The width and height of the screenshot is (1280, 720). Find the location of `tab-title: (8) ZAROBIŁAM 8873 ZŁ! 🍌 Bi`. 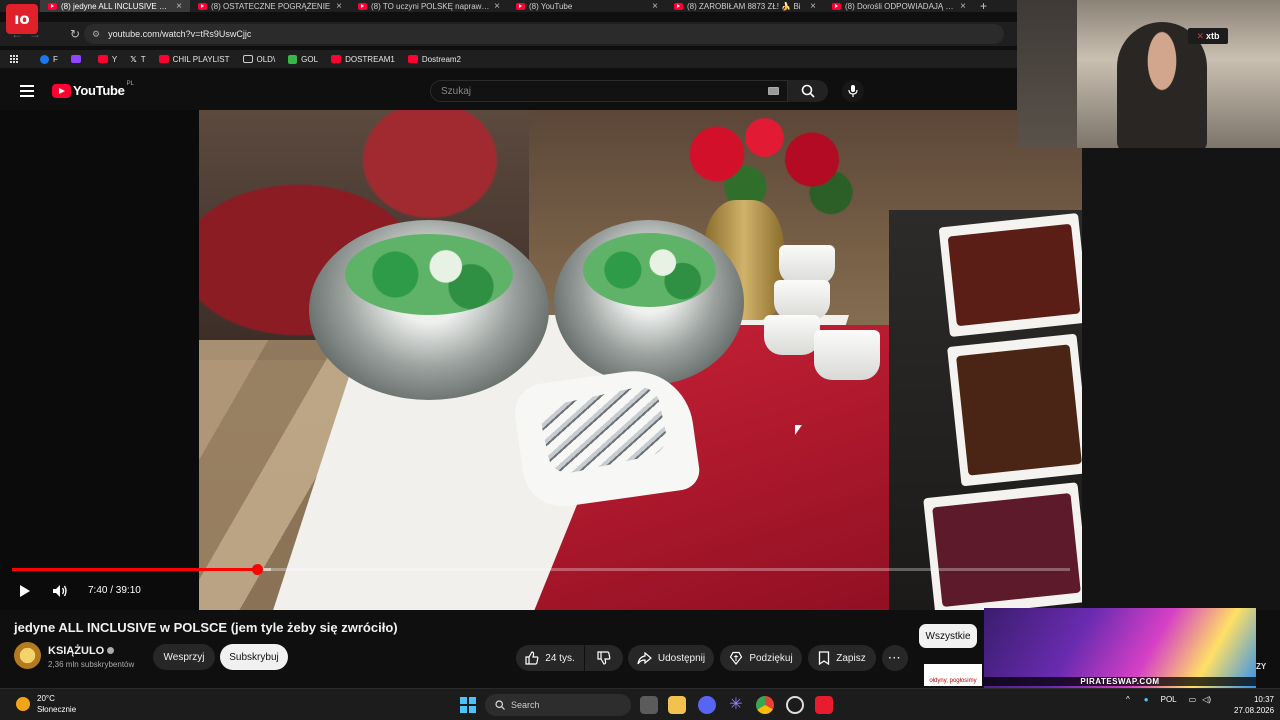

tab-title: (8) ZAROBIŁAM 8873 ZŁ! 🍌 Bi is located at coordinates (744, 6).